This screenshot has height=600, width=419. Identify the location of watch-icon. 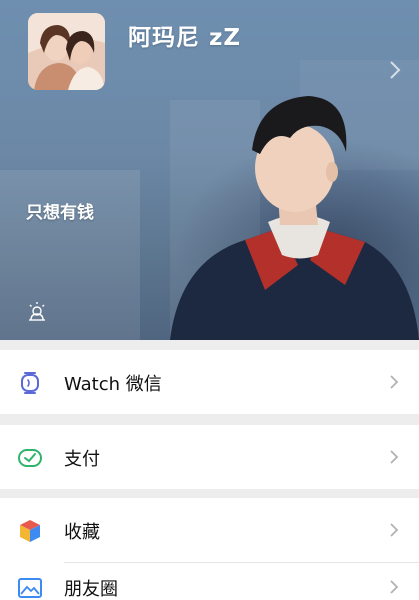
(30, 383).